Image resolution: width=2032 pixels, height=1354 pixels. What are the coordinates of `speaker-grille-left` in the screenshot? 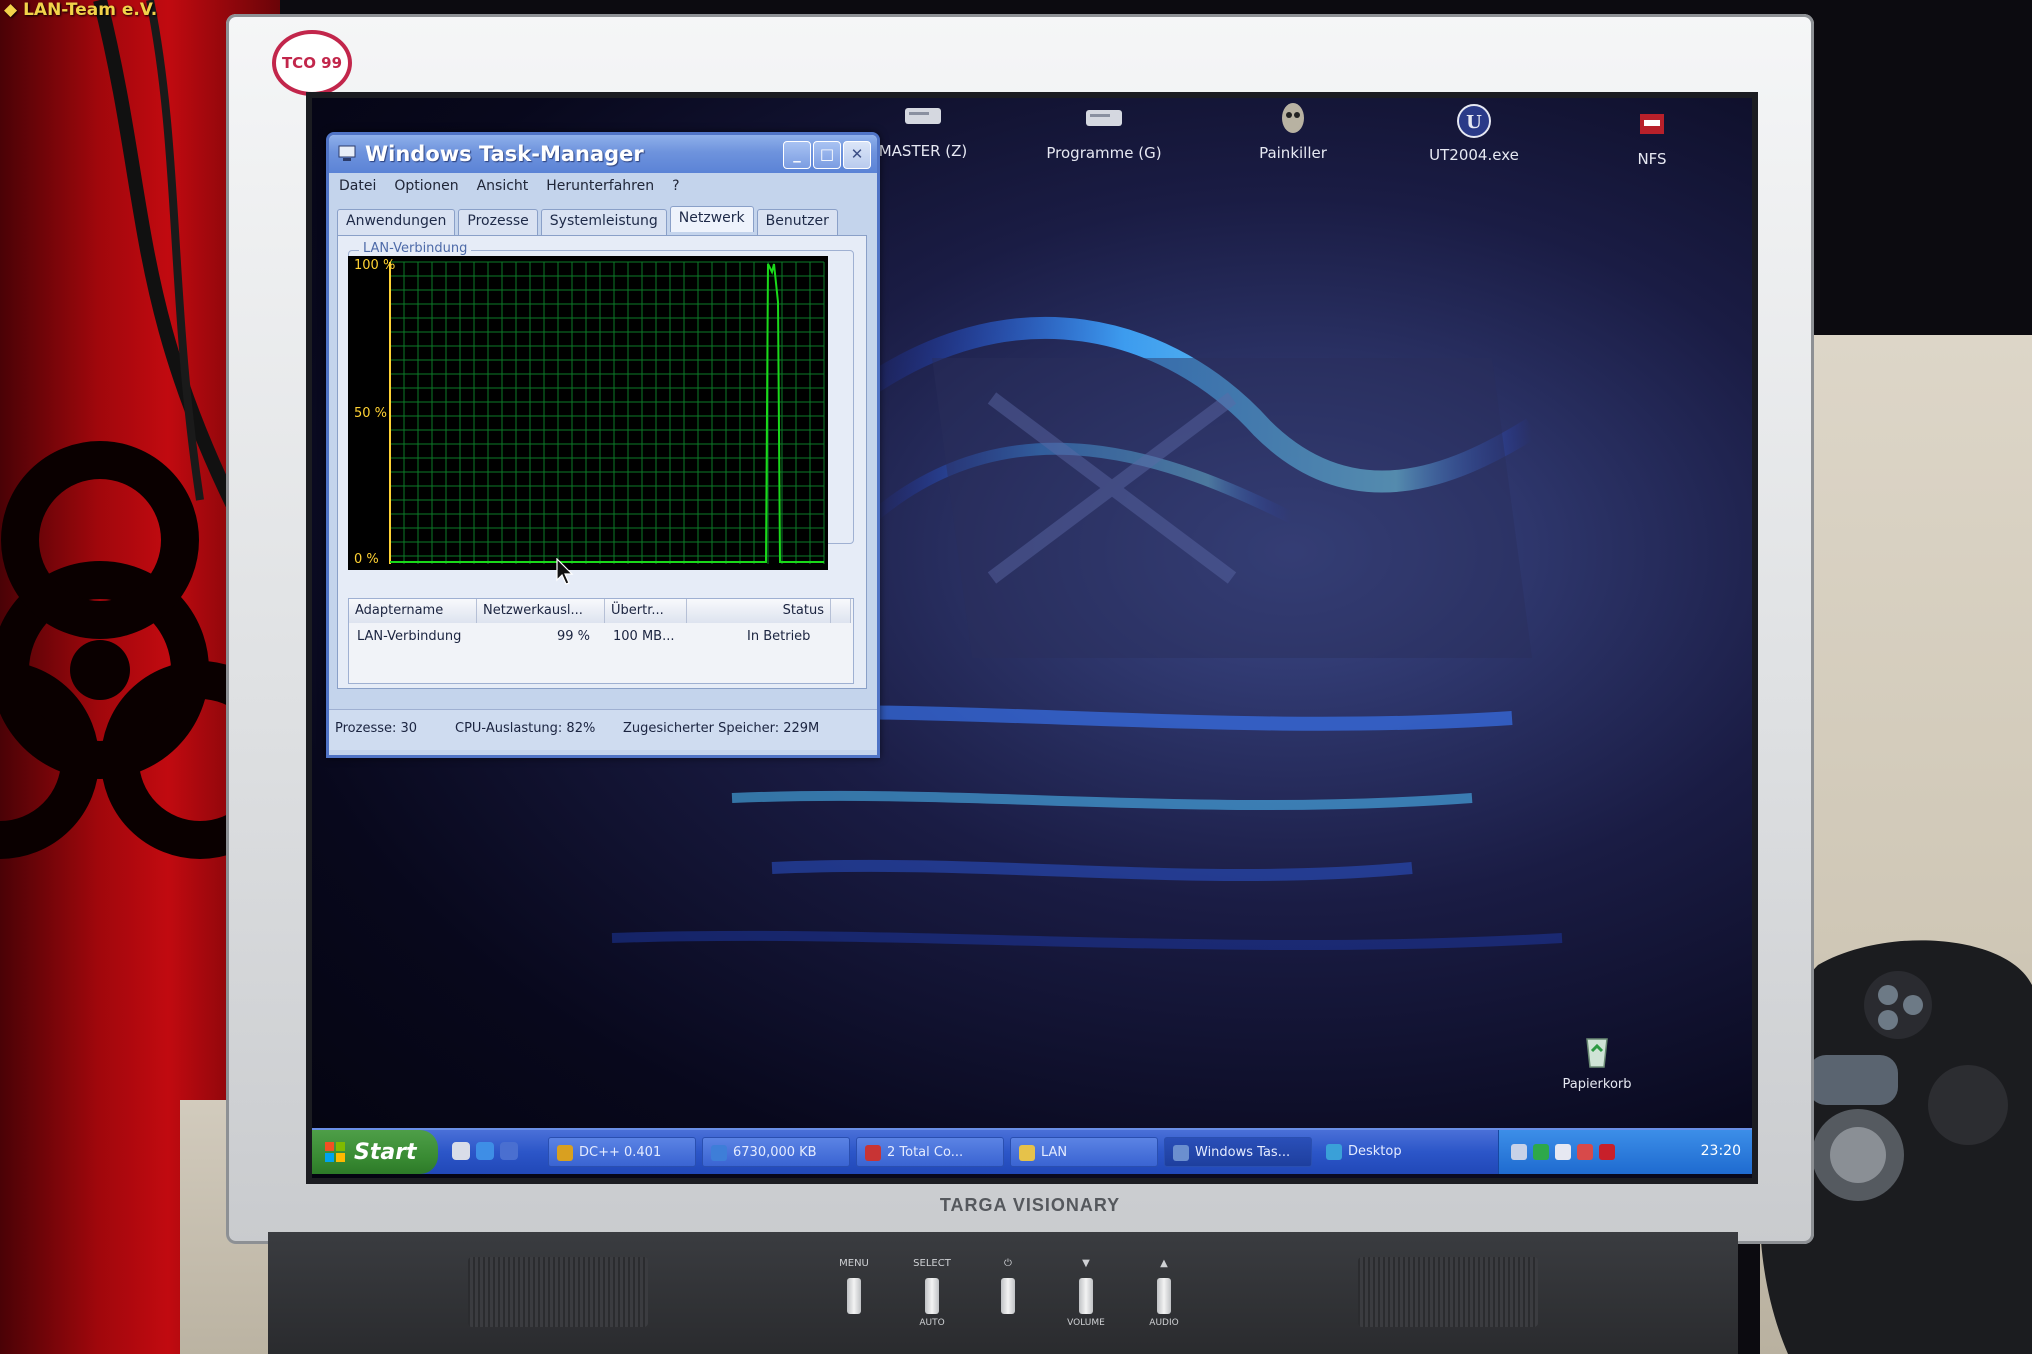 It's located at (558, 1292).